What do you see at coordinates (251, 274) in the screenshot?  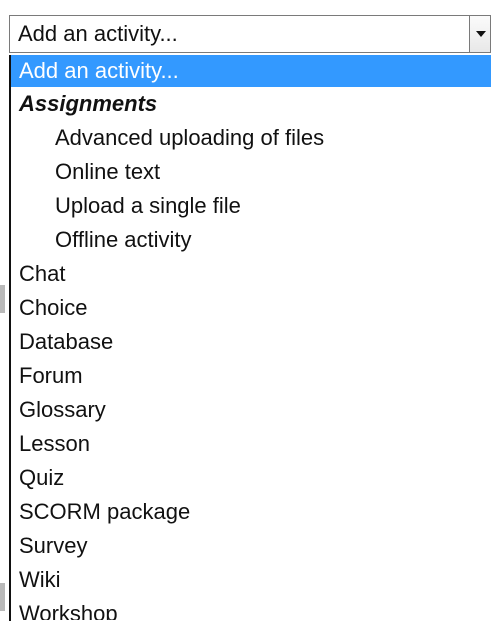 I see `option-chat: Chat` at bounding box center [251, 274].